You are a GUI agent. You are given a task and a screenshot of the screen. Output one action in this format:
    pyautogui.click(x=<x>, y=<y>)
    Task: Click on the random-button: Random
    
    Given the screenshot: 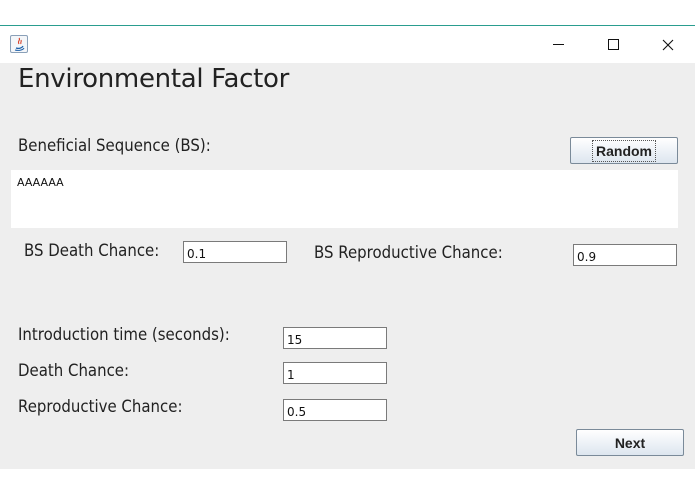 What is the action you would take?
    pyautogui.click(x=624, y=150)
    